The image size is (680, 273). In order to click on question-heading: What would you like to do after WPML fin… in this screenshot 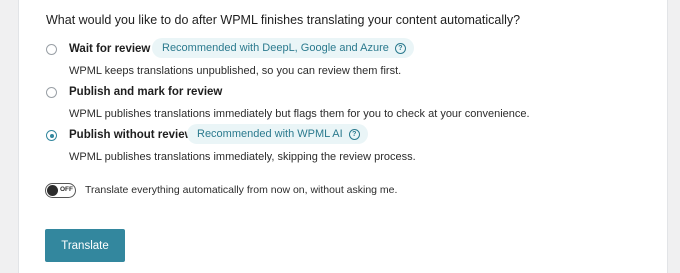, I will do `click(283, 20)`.